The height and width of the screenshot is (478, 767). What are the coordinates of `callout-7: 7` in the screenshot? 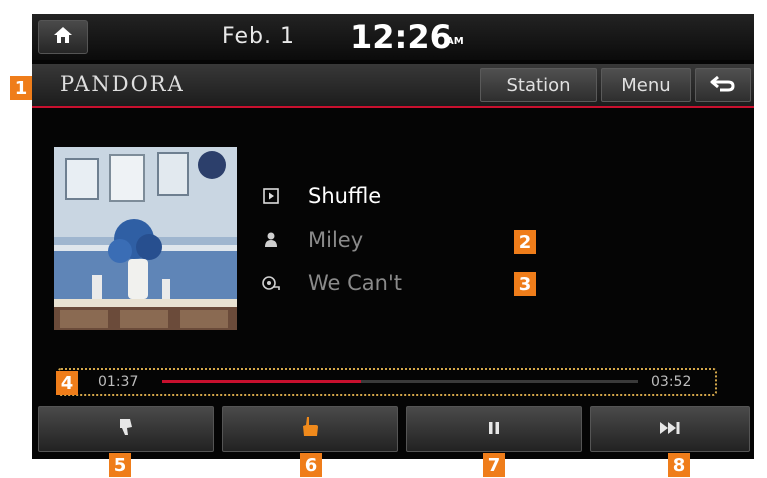 It's located at (494, 465).